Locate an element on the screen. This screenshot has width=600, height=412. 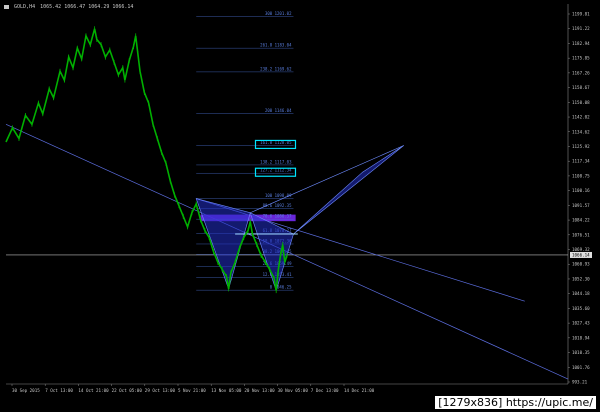
x-tick-label: 22 Oct 05:00 is located at coordinates (127, 390).